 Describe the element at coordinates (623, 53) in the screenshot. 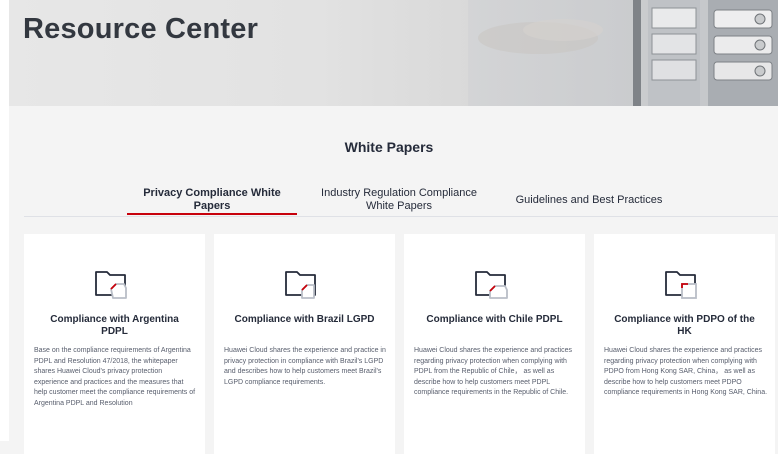

I see `server-rack-image` at that location.